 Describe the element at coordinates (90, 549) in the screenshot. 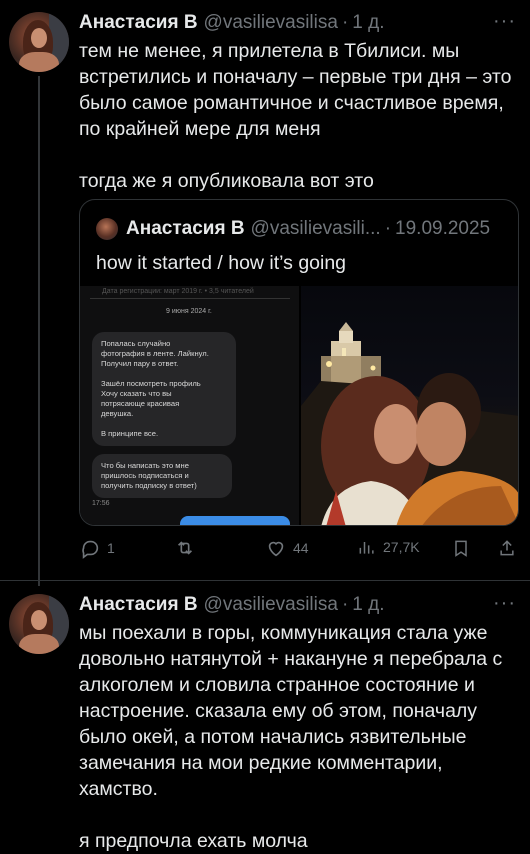

I see `reply-icon` at that location.